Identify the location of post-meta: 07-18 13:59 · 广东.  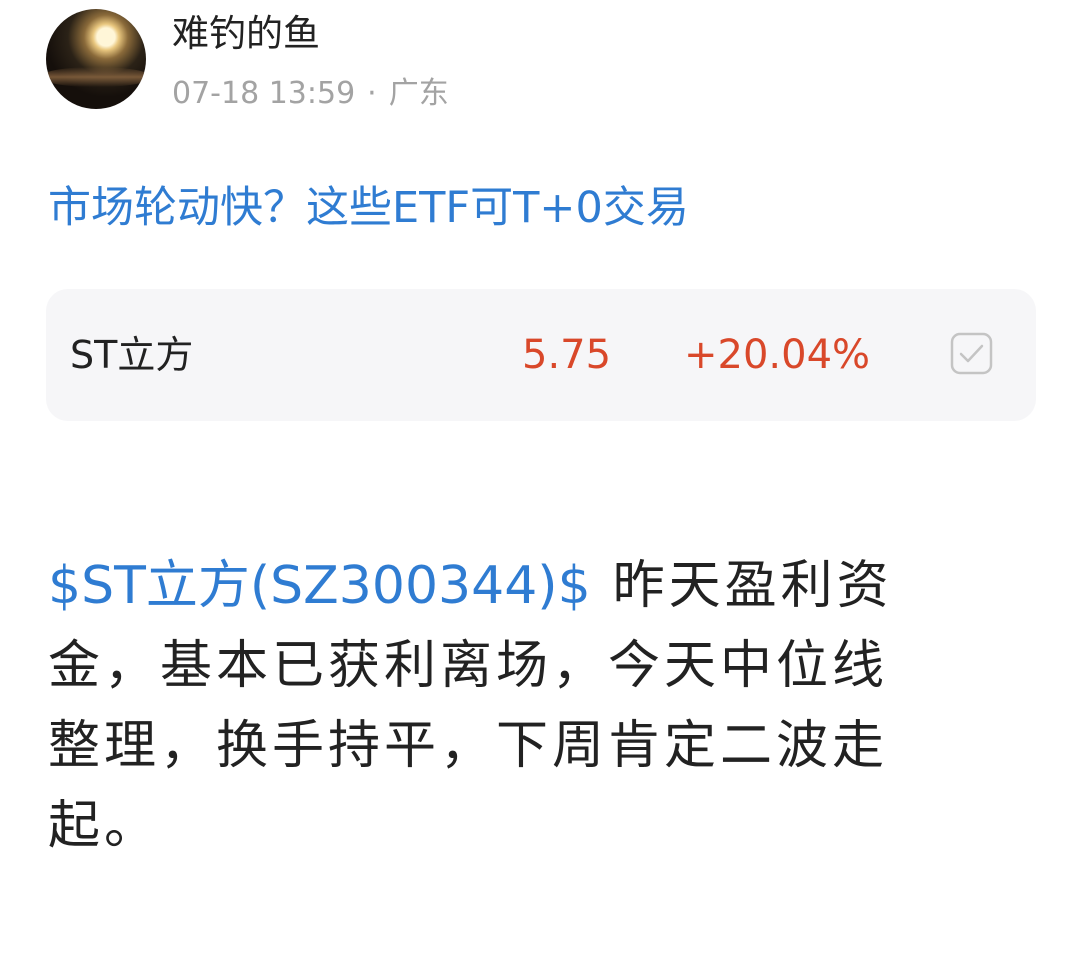
(310, 94).